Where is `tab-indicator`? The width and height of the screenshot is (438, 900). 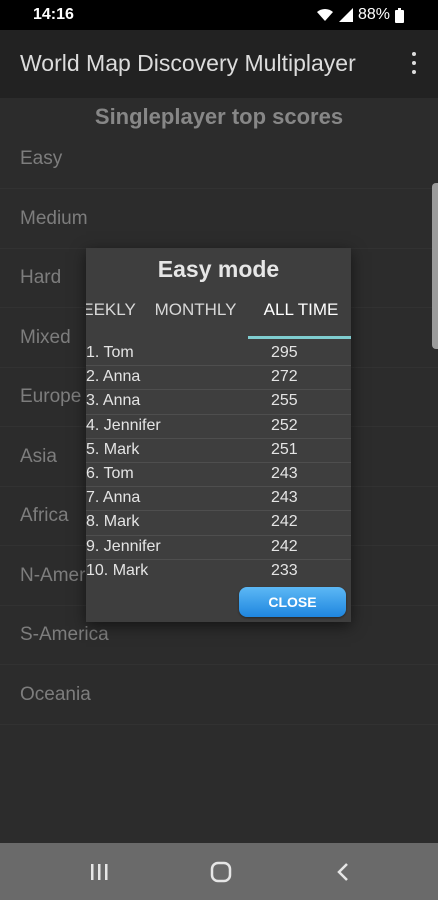 tab-indicator is located at coordinates (299, 337).